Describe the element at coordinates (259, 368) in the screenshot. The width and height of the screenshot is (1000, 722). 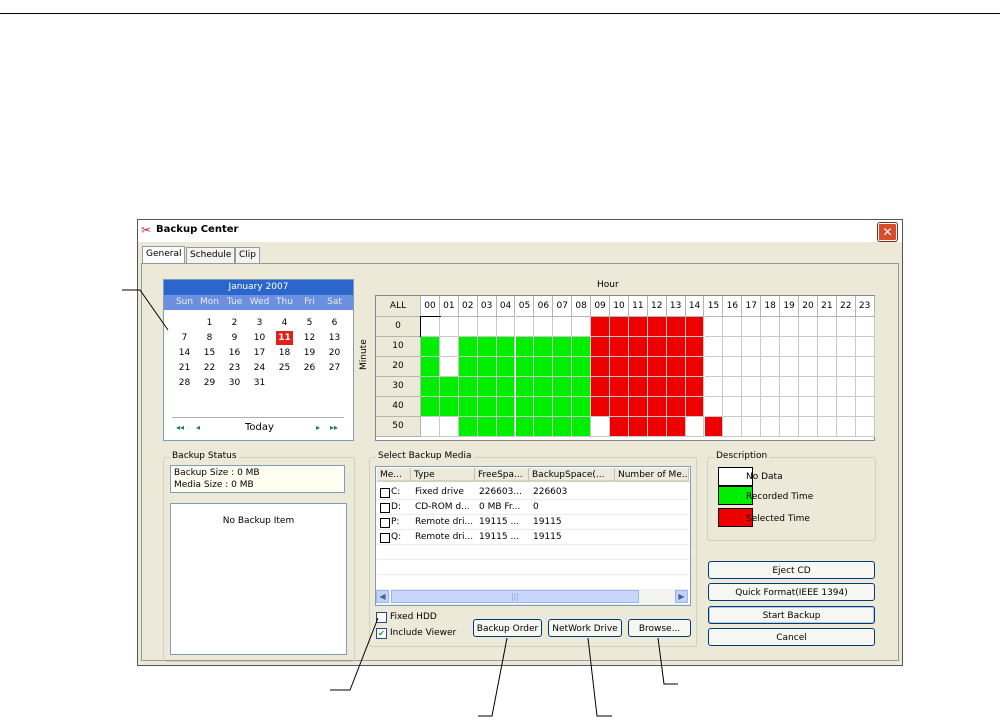
I see `calendar-day-24: 24` at that location.